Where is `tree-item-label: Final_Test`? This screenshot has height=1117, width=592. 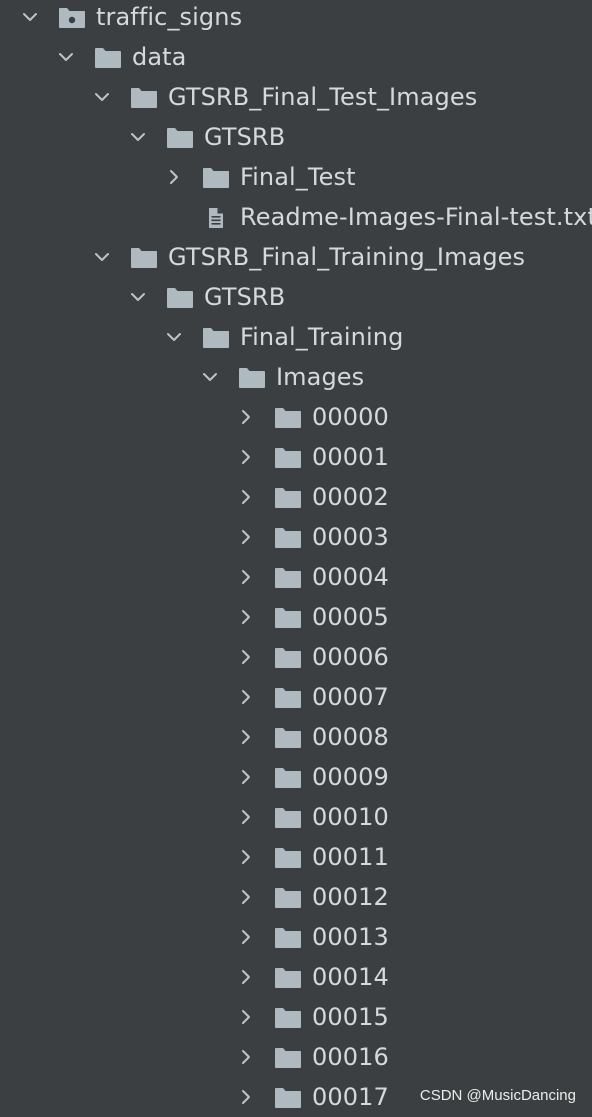 tree-item-label: Final_Test is located at coordinates (298, 177).